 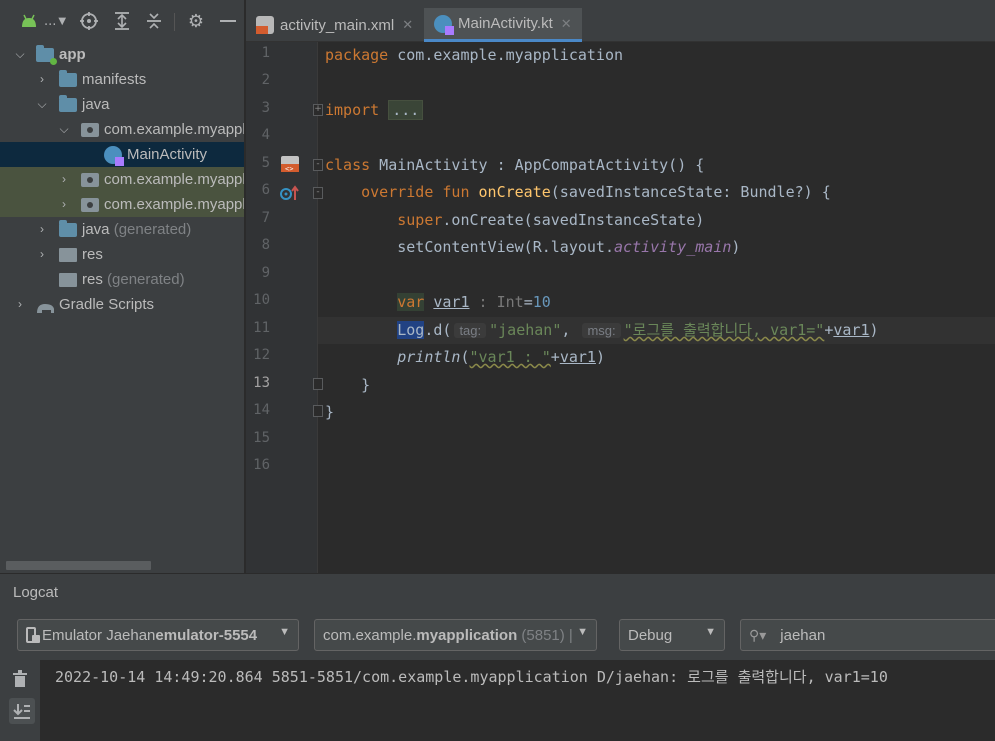 I want to click on kotlin-class-icon, so click(x=114, y=156).